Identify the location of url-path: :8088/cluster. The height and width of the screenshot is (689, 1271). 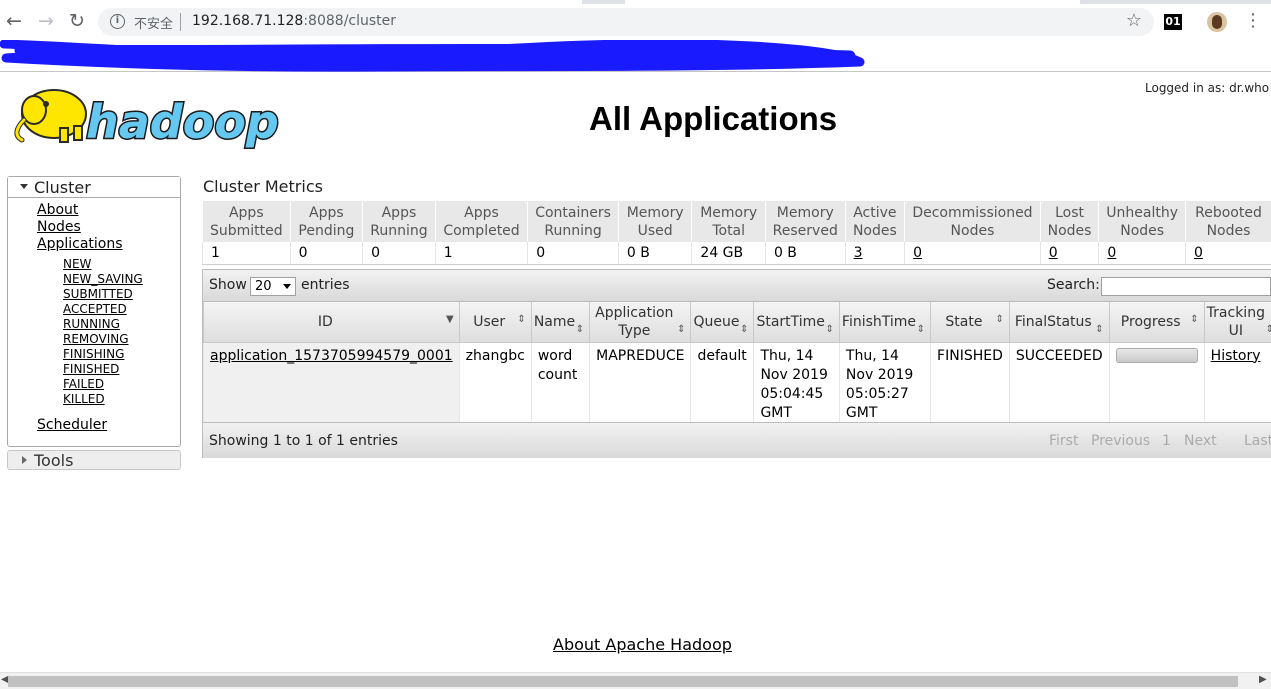
(350, 21).